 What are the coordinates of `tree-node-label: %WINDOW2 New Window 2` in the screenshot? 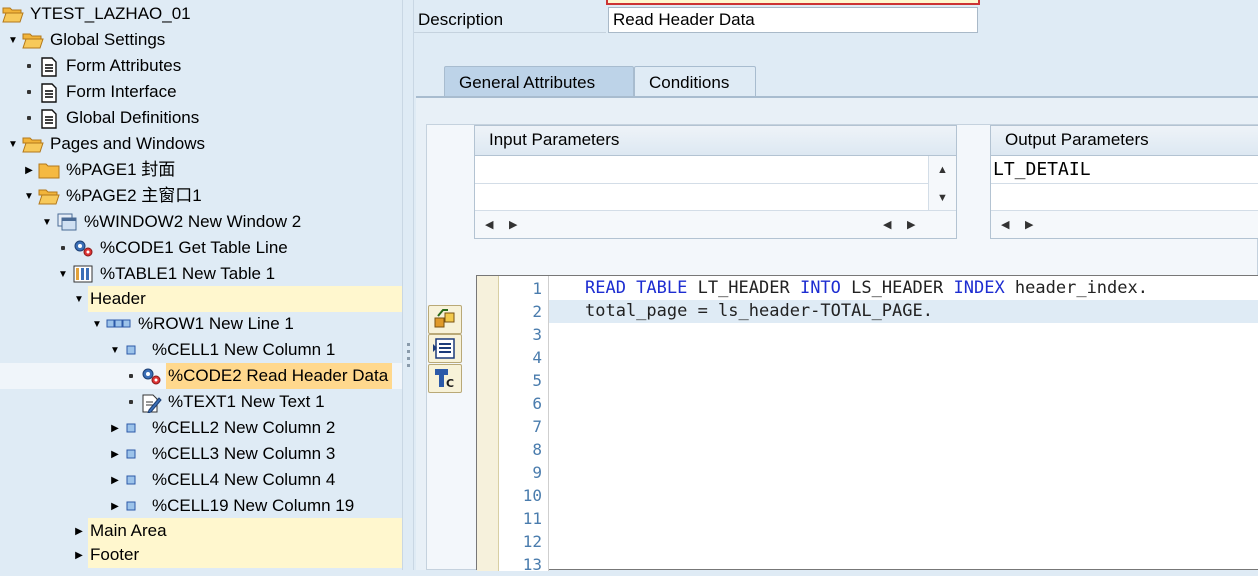 It's located at (193, 222).